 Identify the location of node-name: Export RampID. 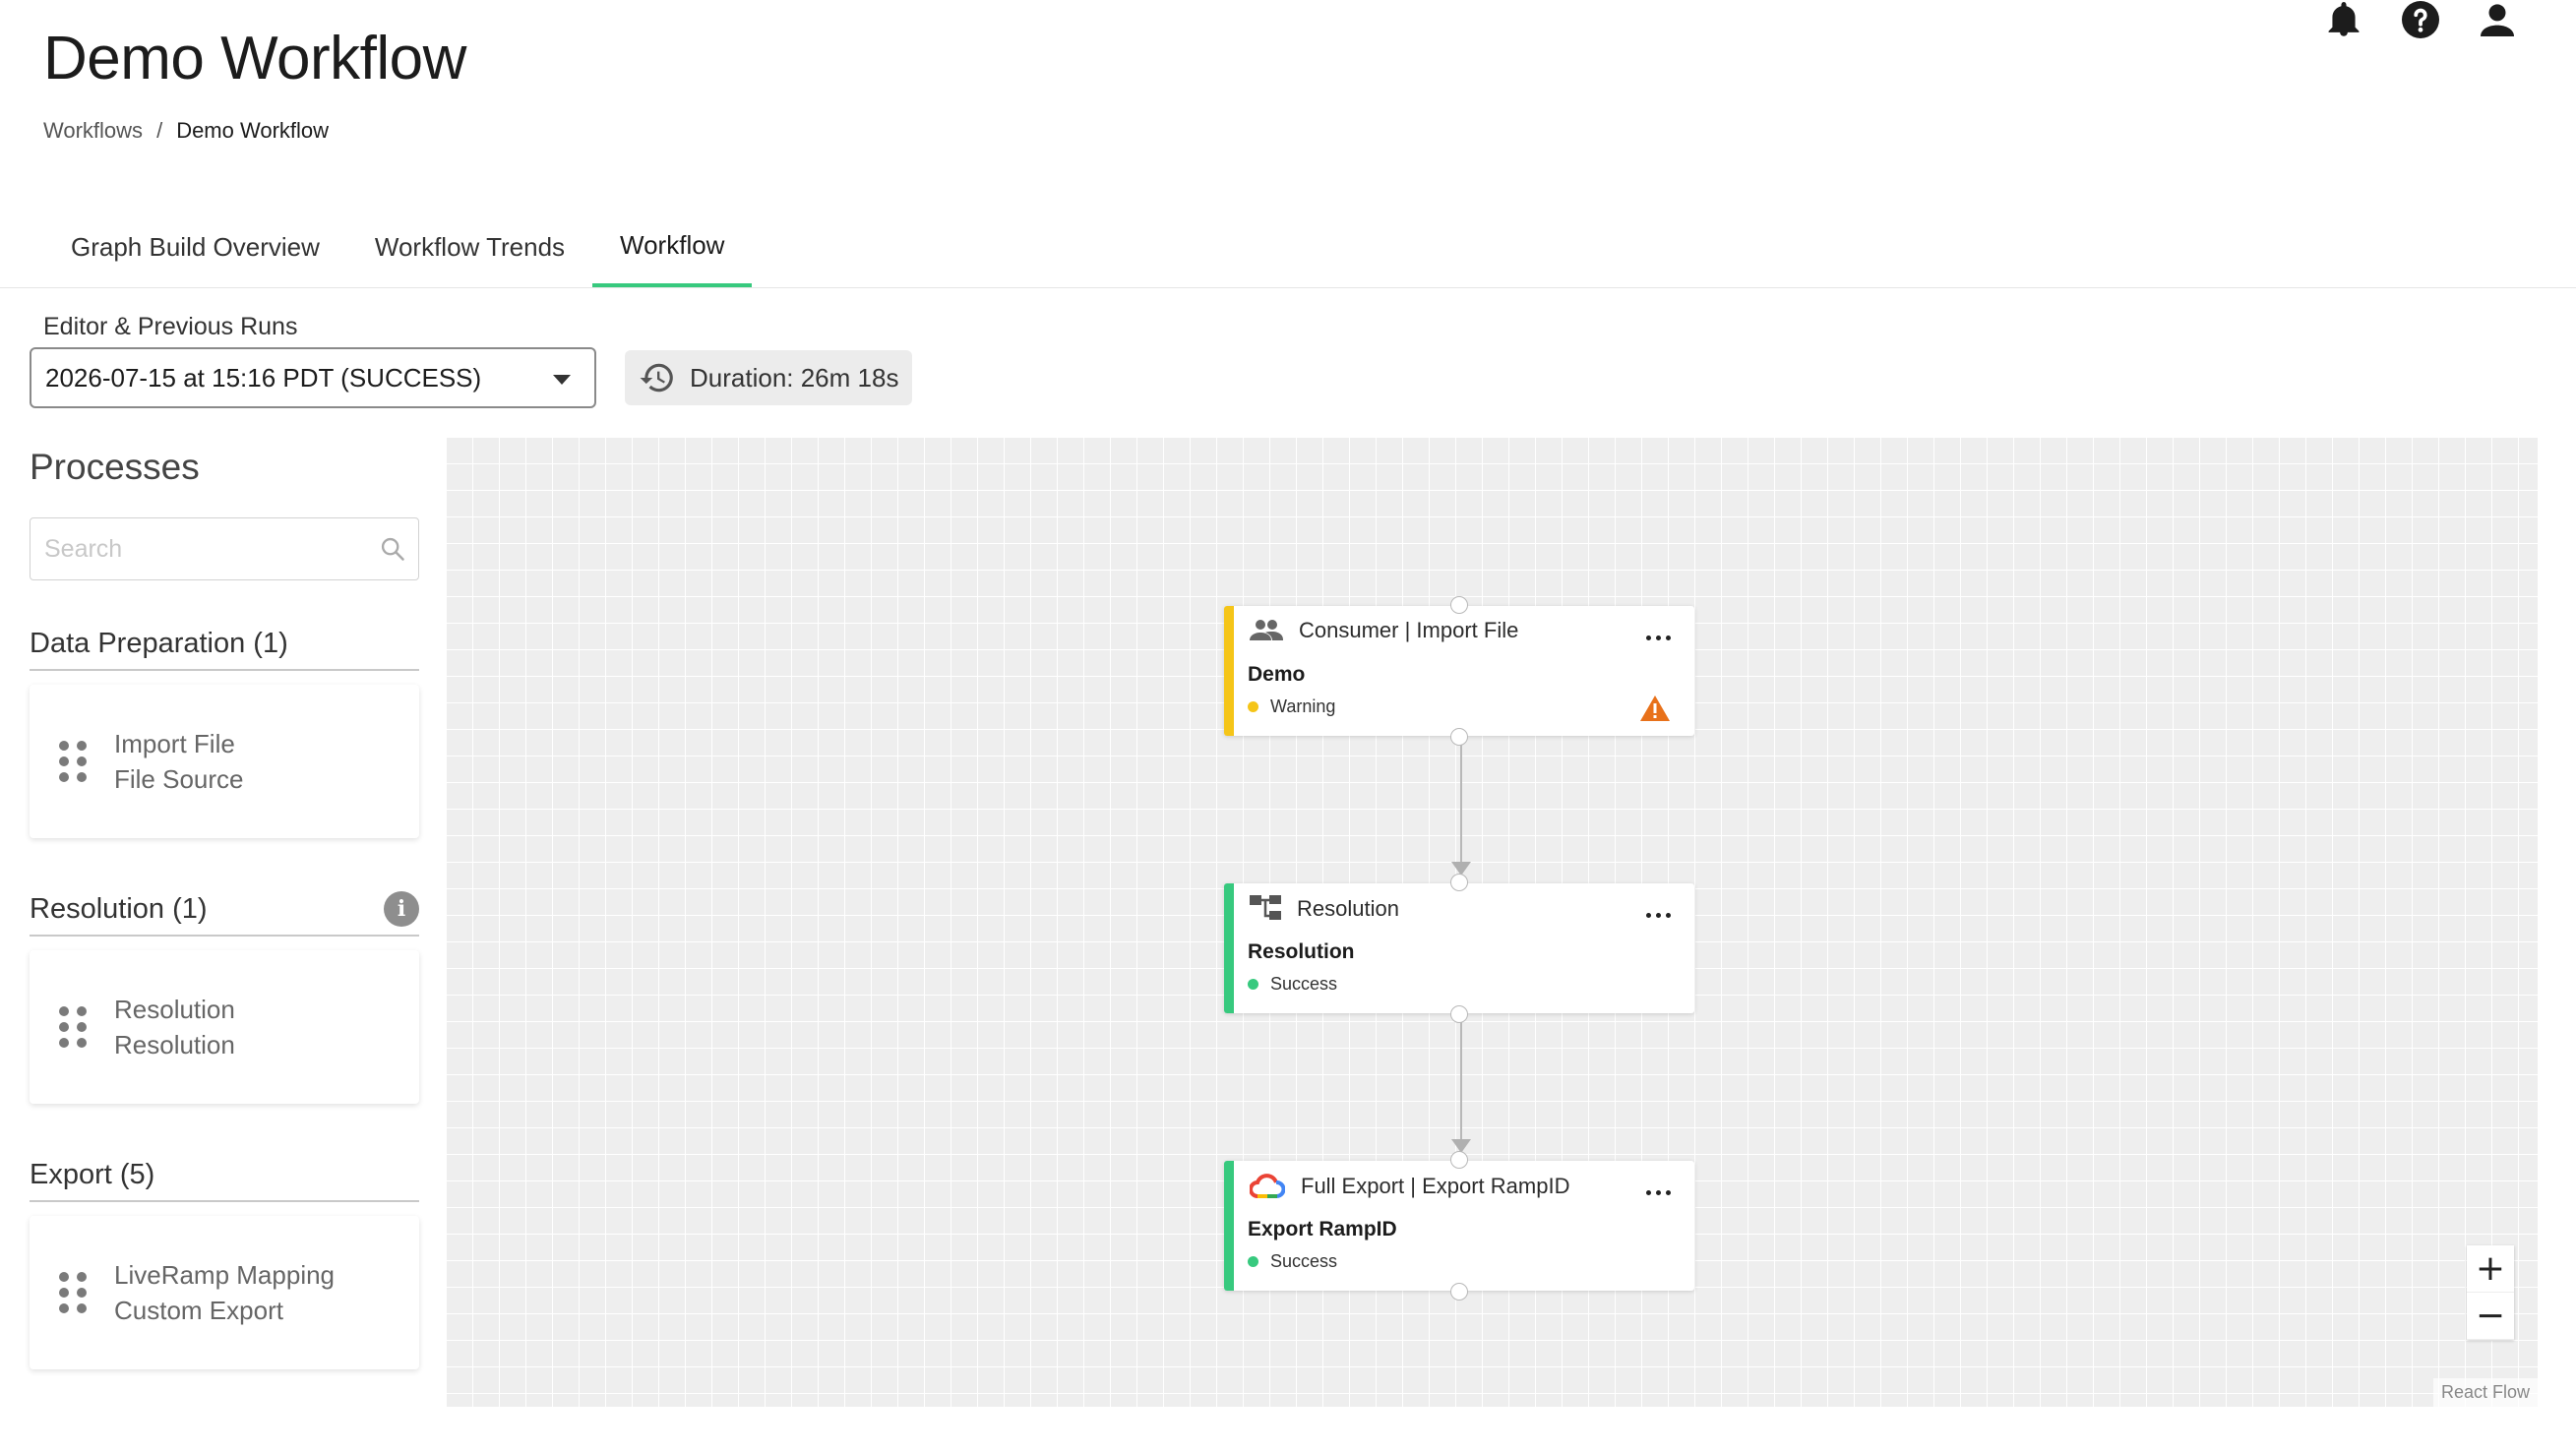
(1322, 1229).